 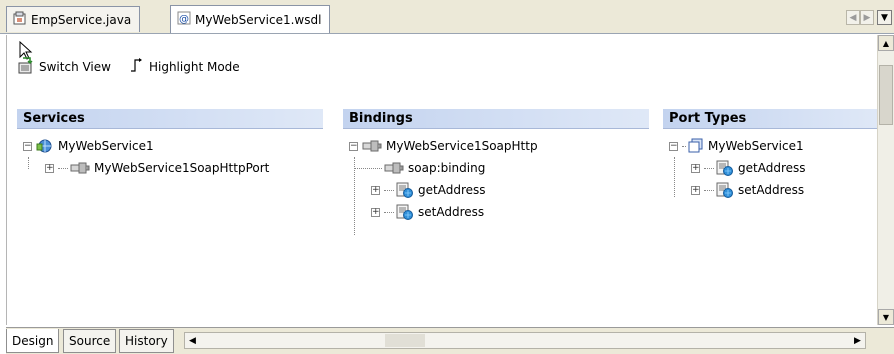 What do you see at coordinates (80, 168) in the screenshot?
I see `port-icon` at bounding box center [80, 168].